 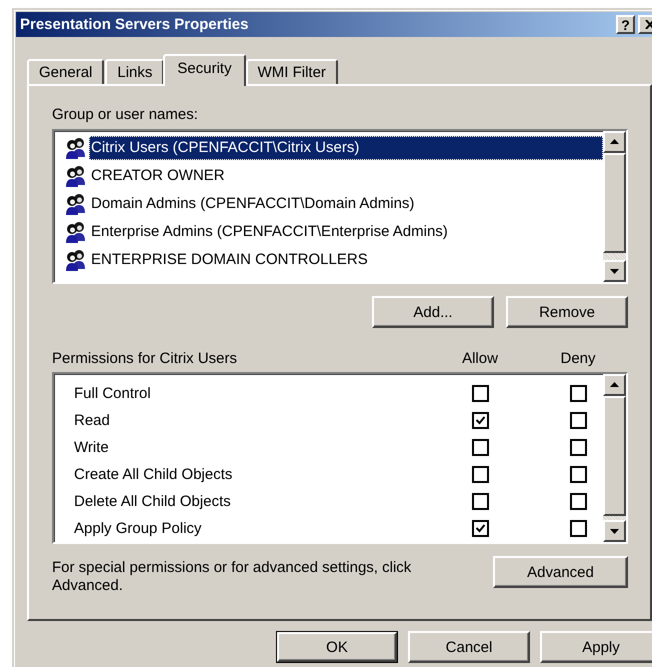 What do you see at coordinates (152, 501) in the screenshot?
I see `permission-name: Delete All Child Objects` at bounding box center [152, 501].